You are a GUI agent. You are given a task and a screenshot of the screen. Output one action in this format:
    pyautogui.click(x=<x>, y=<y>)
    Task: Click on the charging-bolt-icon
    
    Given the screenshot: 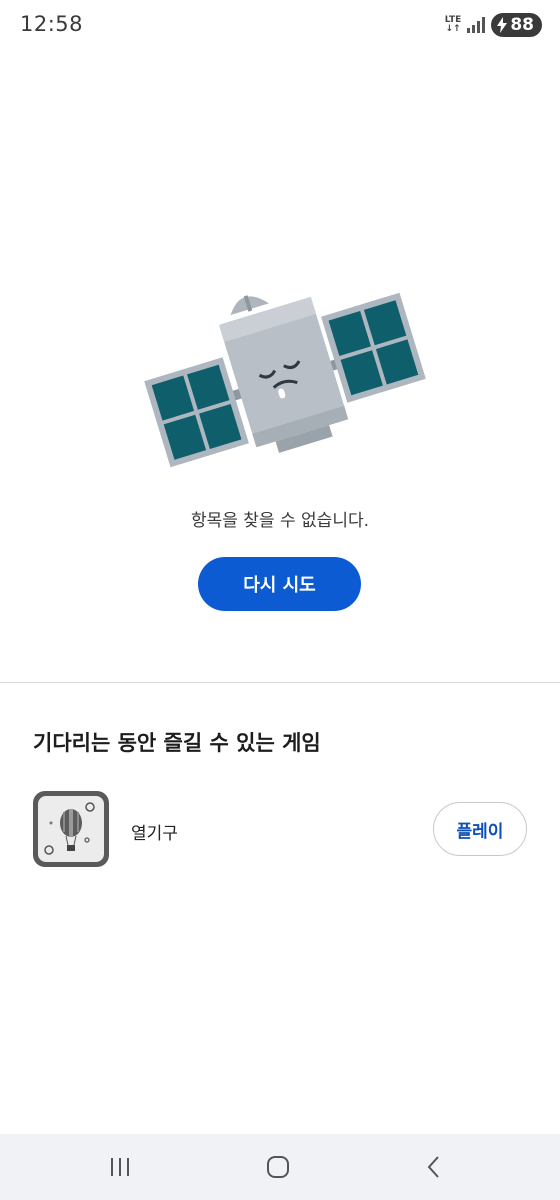 What is the action you would take?
    pyautogui.click(x=502, y=25)
    